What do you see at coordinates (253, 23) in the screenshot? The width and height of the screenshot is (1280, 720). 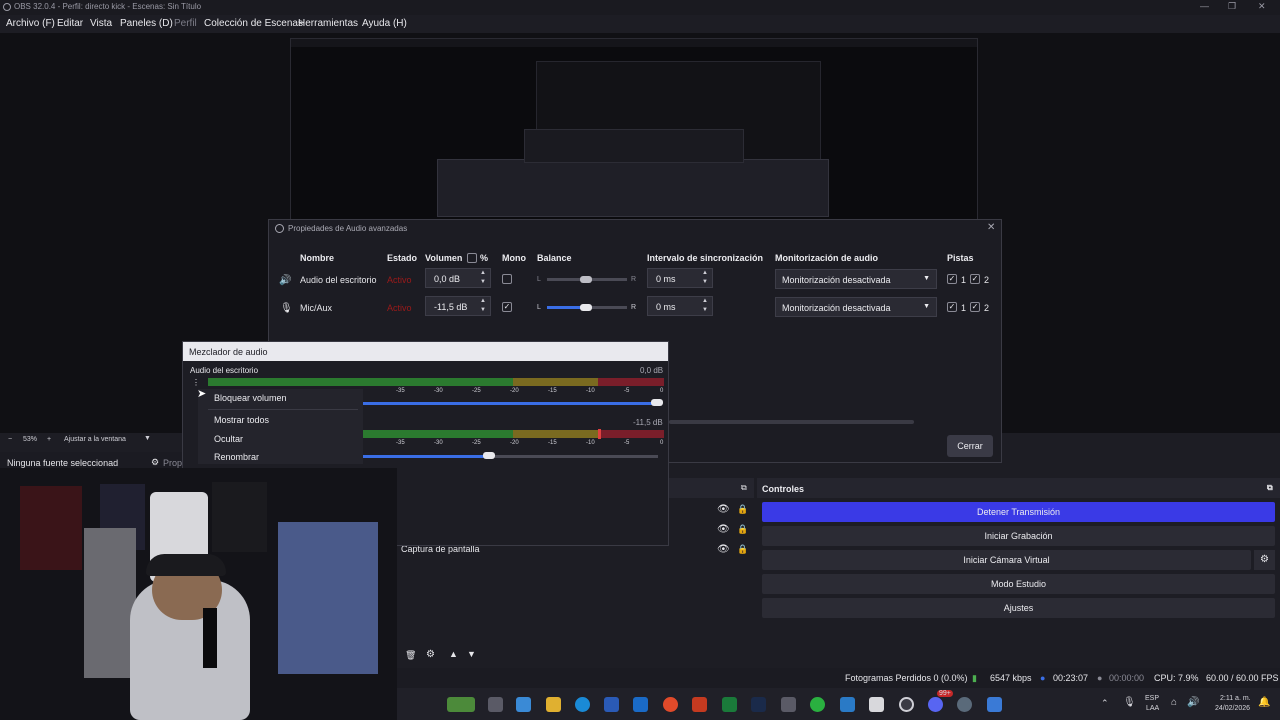 I see `menu-escenas: Colección de Escenas` at bounding box center [253, 23].